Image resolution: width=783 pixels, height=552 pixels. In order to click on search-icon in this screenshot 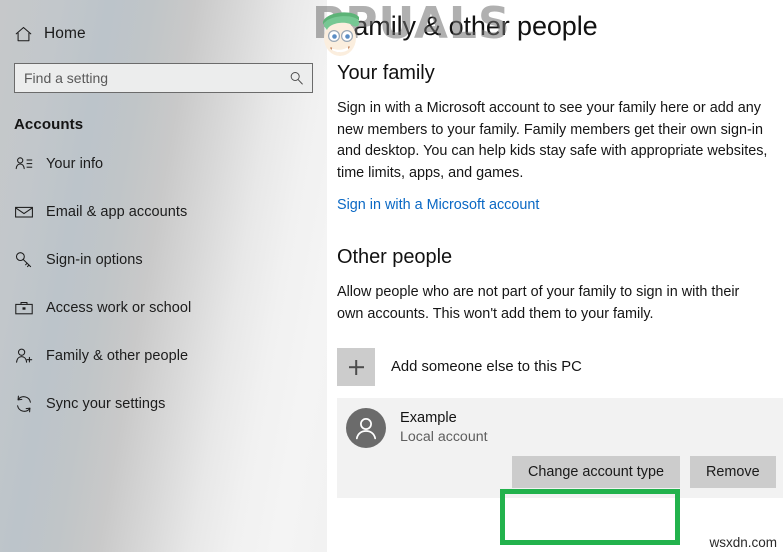, I will do `click(296, 78)`.